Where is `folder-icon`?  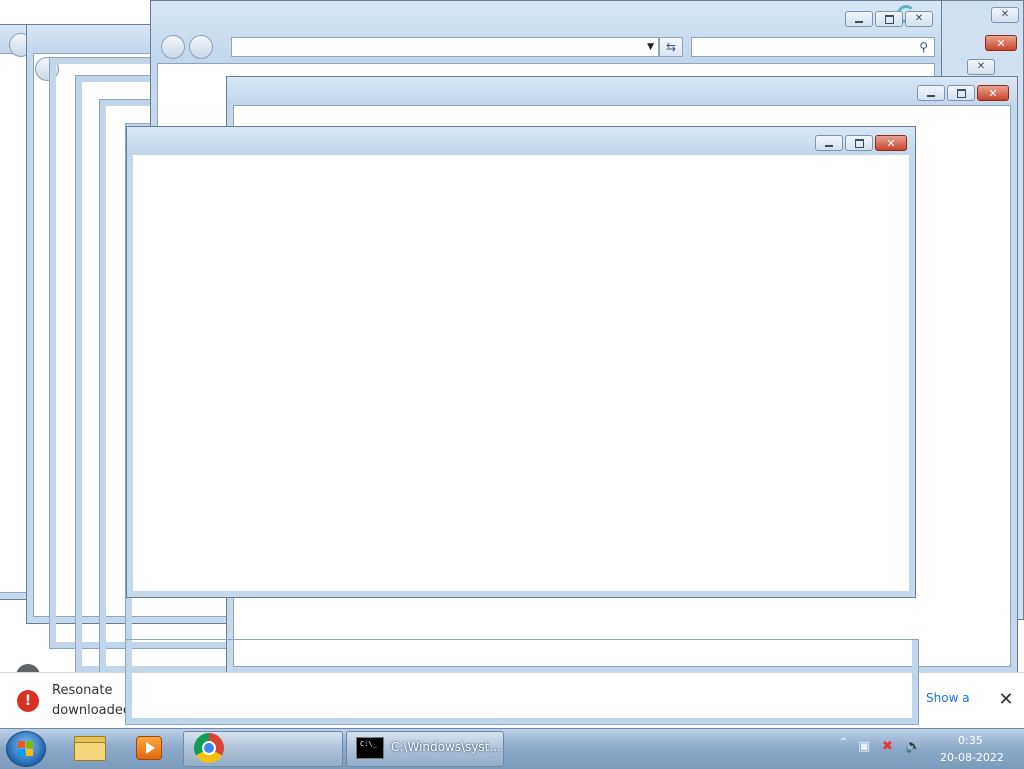 folder-icon is located at coordinates (90, 747).